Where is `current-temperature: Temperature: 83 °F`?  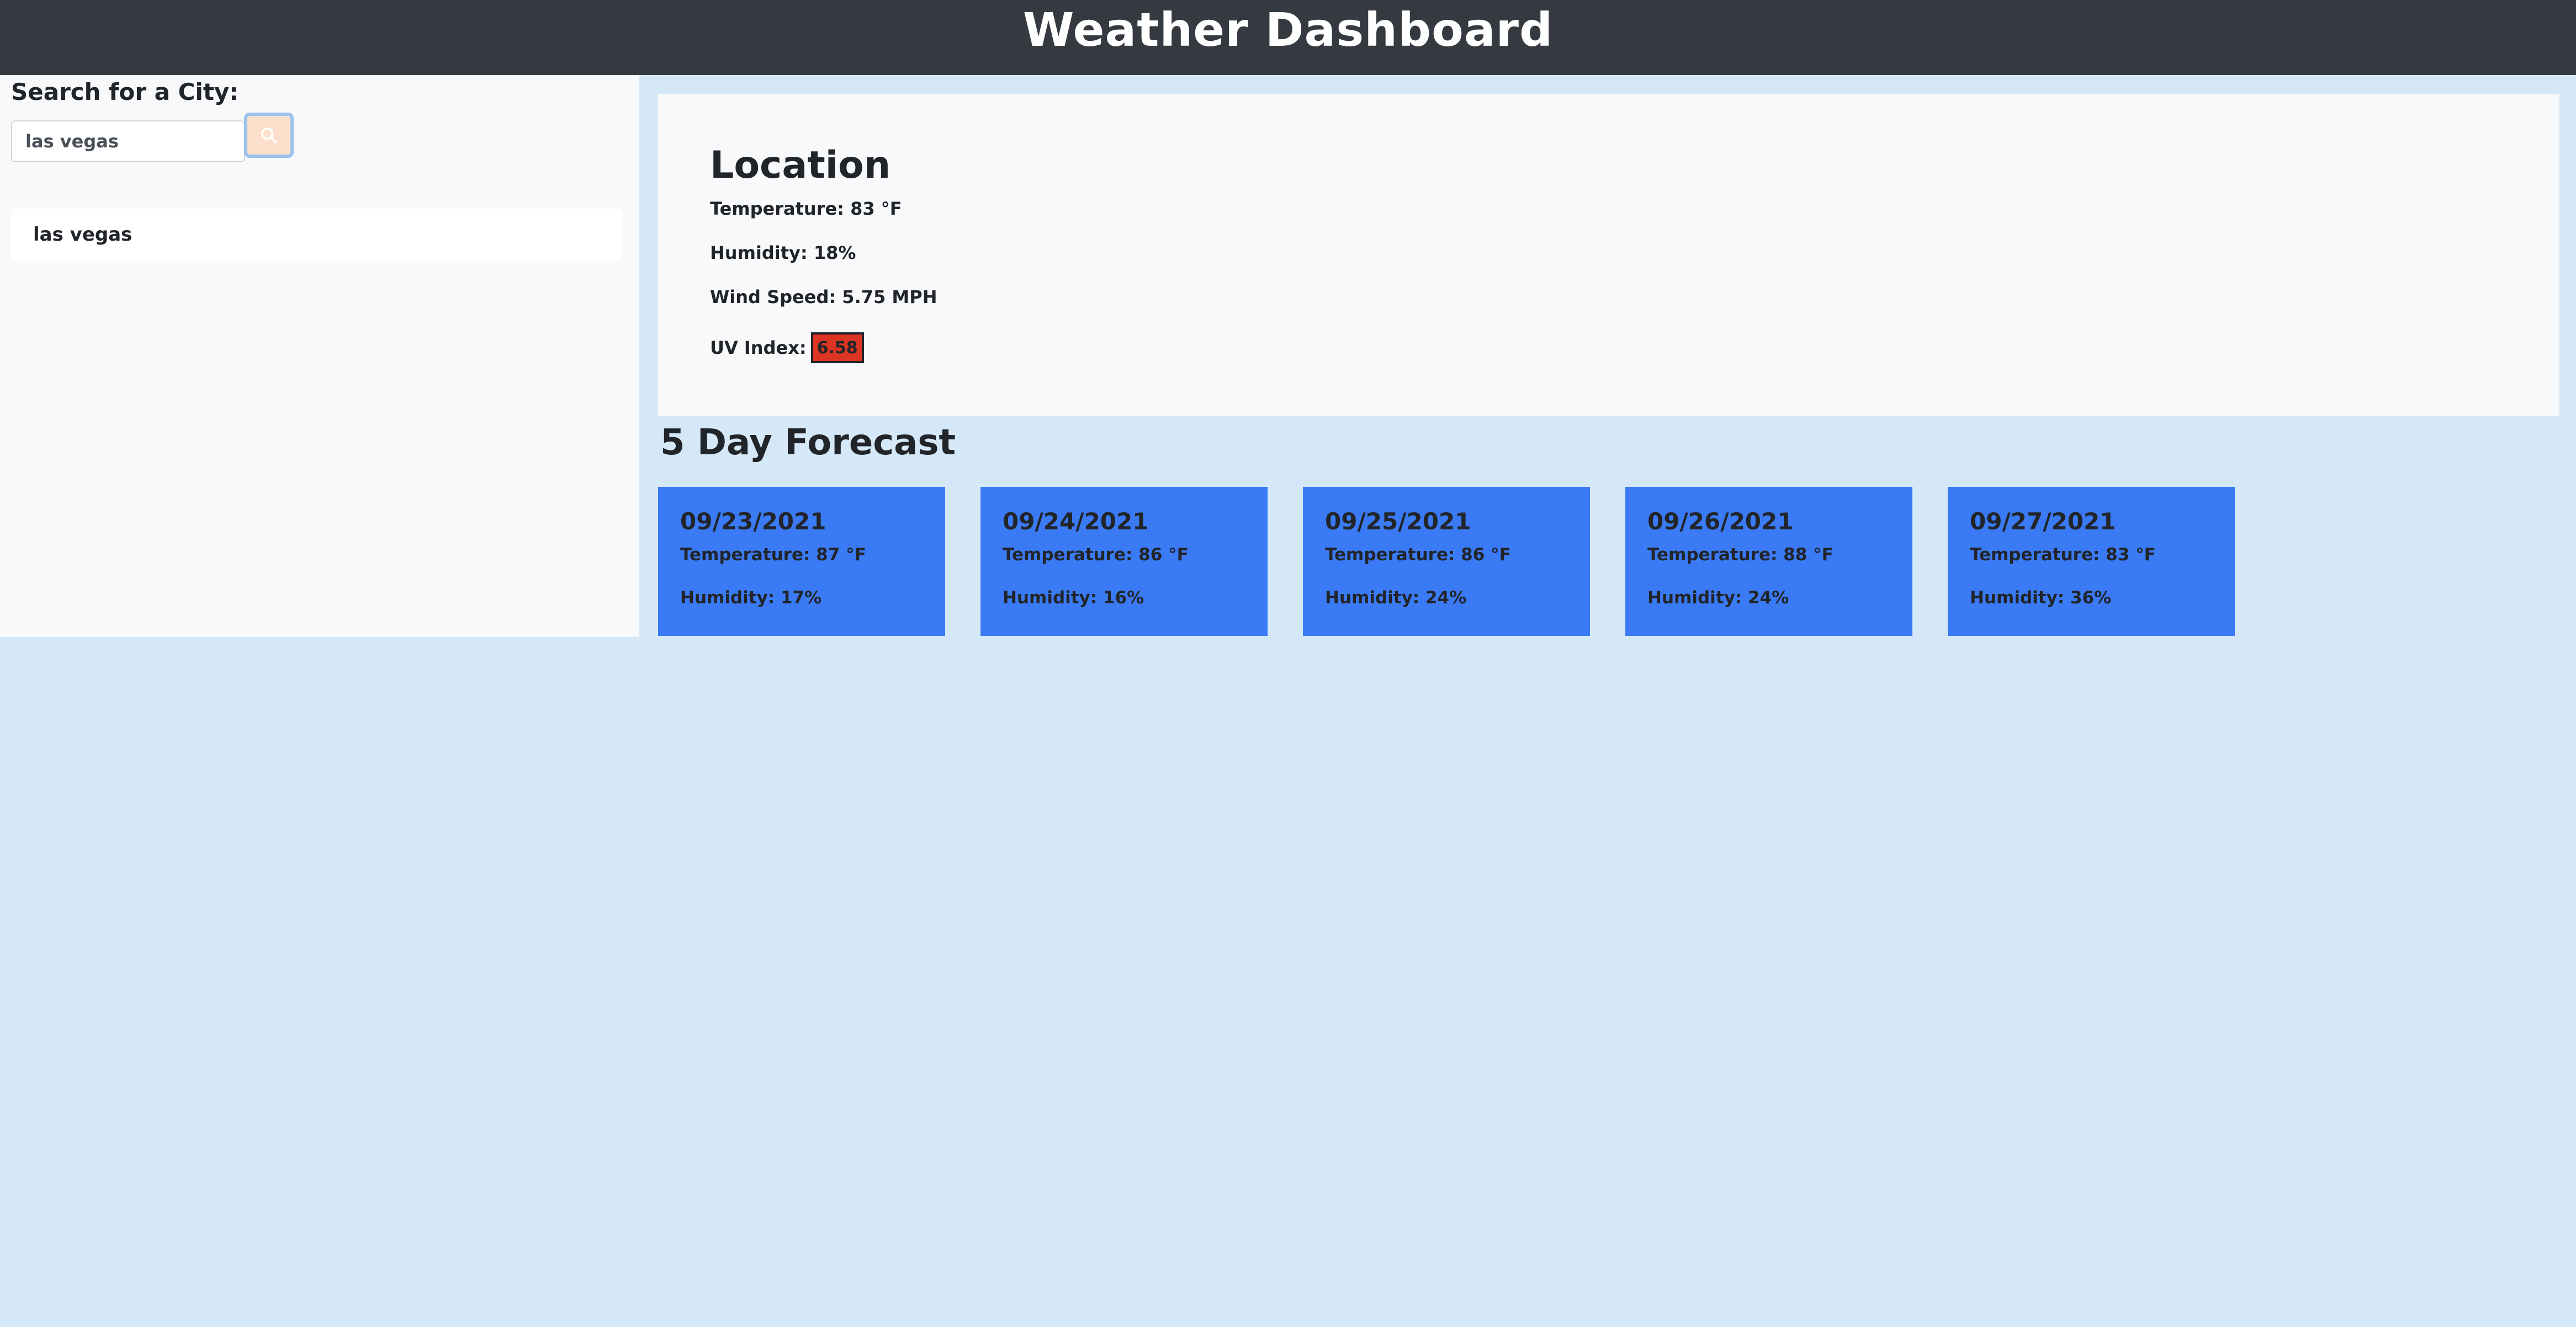 current-temperature: Temperature: 83 °F is located at coordinates (806, 208).